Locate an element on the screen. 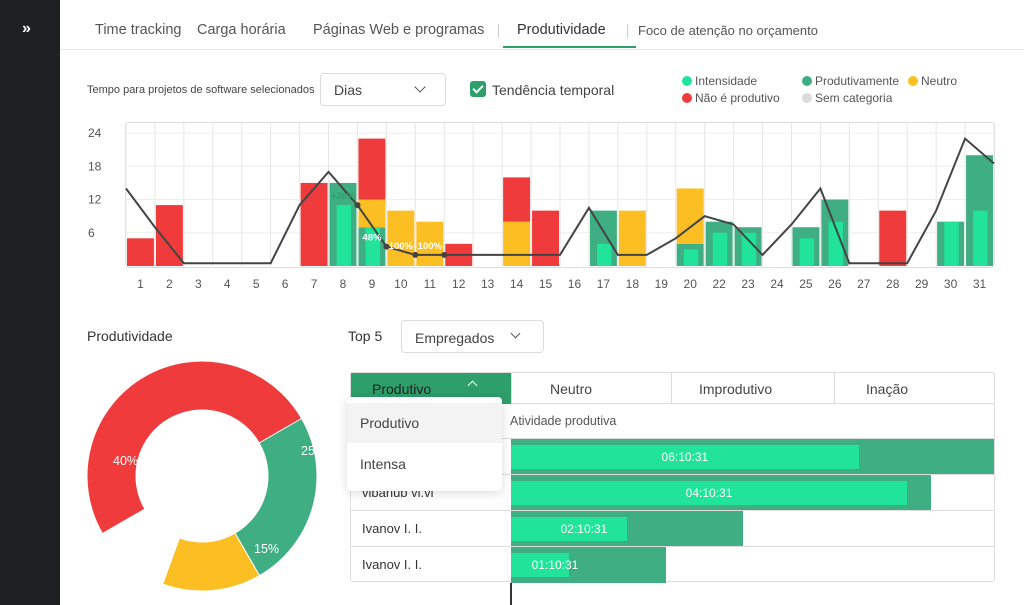 The height and width of the screenshot is (605, 1024). tab-produtividade: Produtividade is located at coordinates (561, 30).